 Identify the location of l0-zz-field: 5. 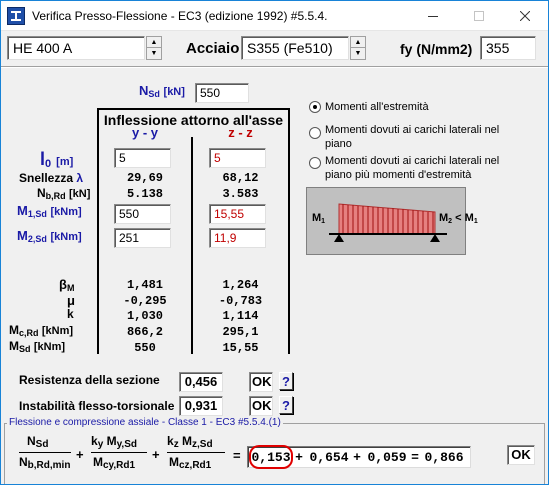
(237, 158).